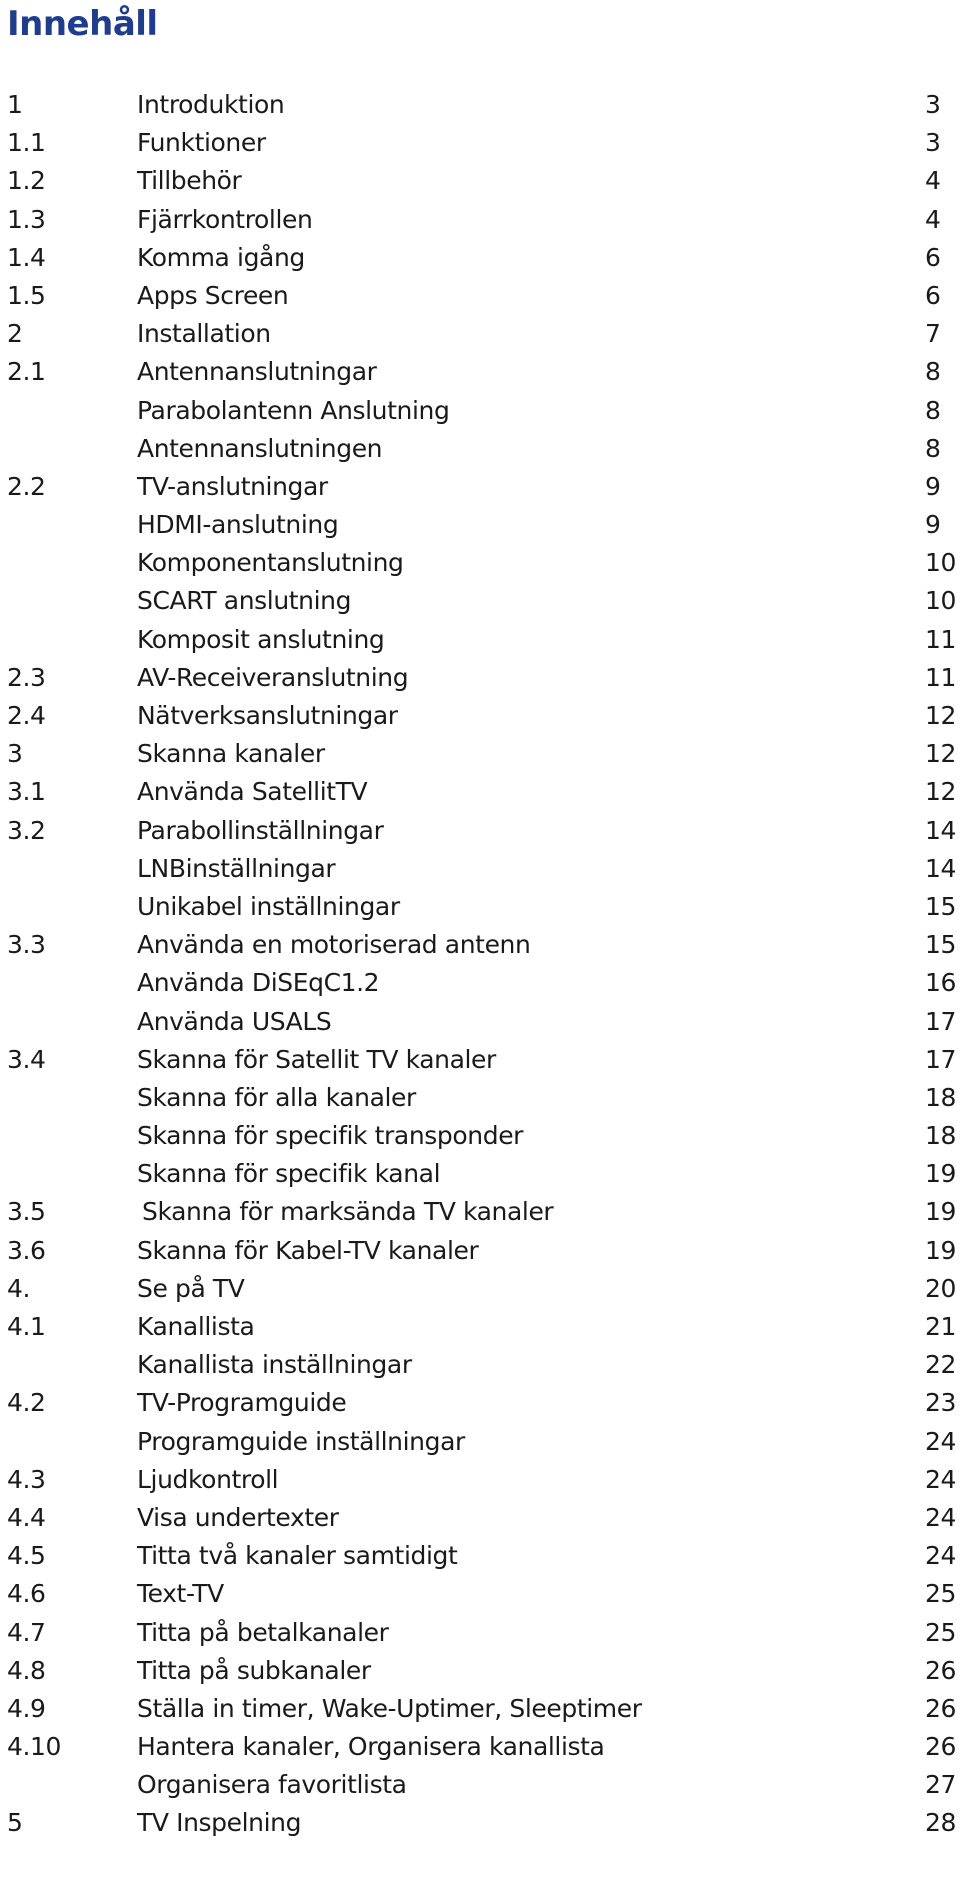  Describe the element at coordinates (480, 449) in the screenshot. I see `toc-entry: Antennanslutningen 8` at that location.